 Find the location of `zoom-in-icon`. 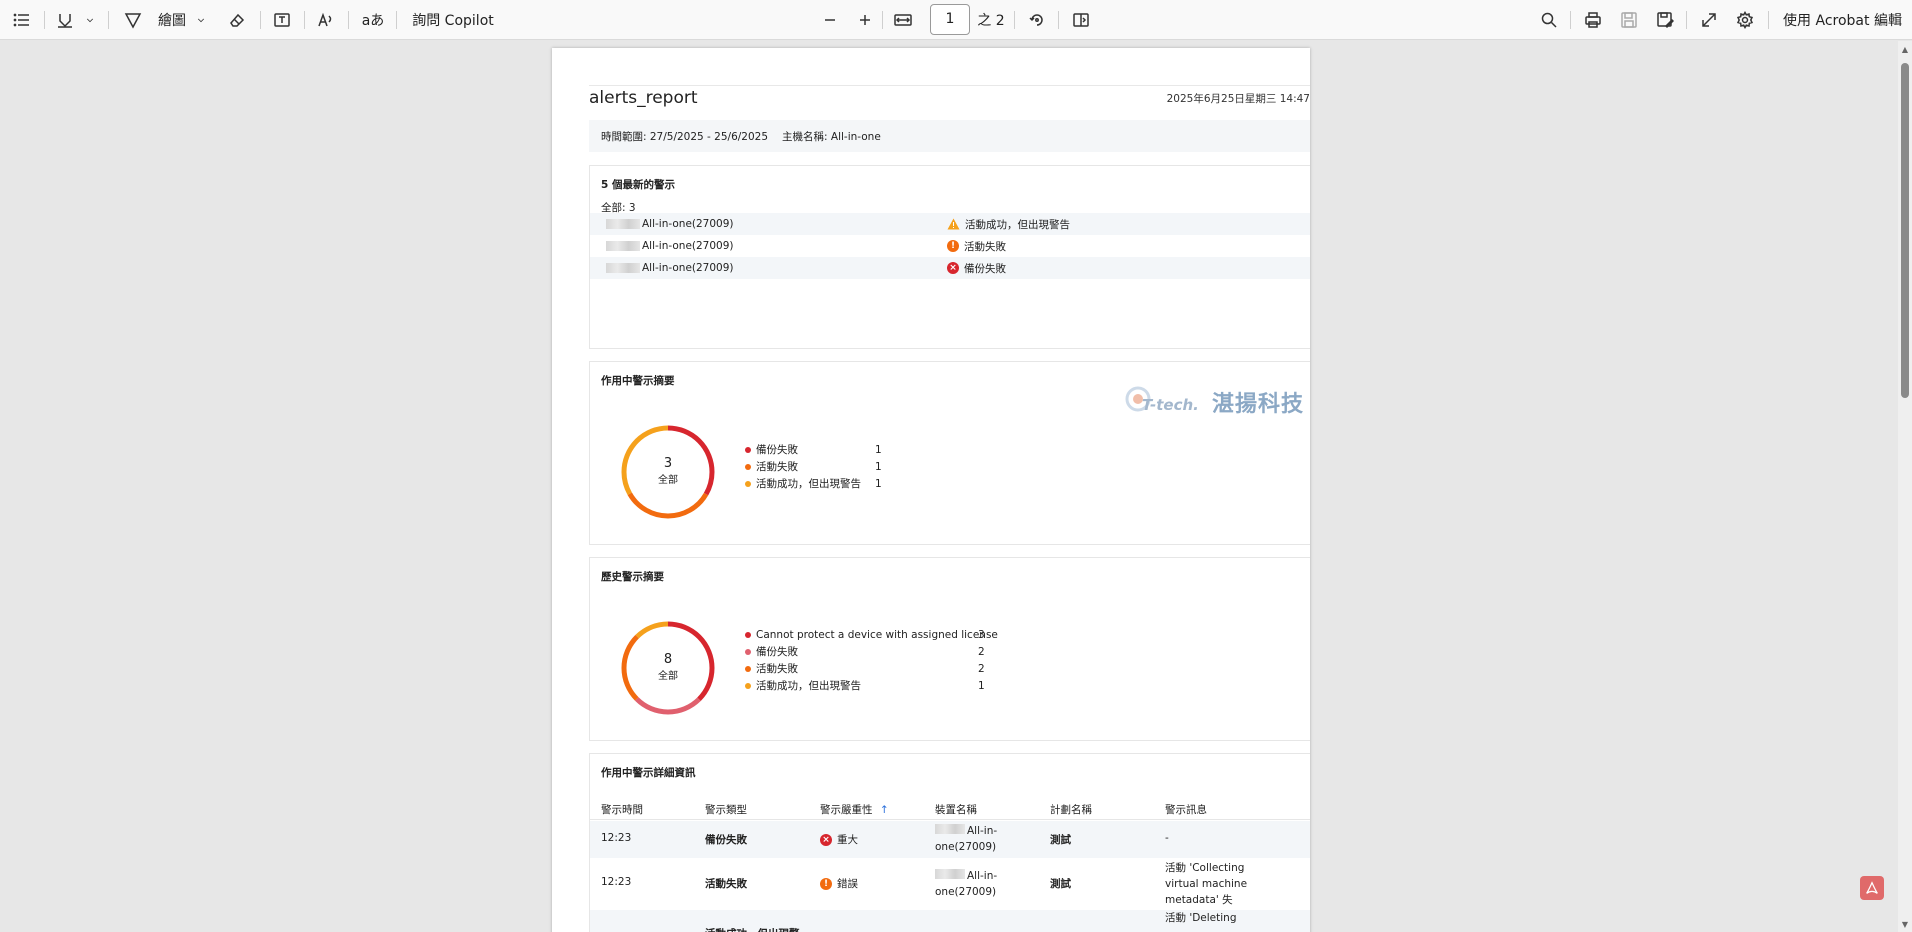

zoom-in-icon is located at coordinates (865, 20).